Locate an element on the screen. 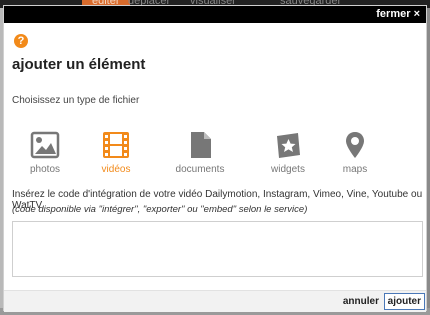 This screenshot has width=430, height=315. file-type-maps: maps is located at coordinates (355, 152).